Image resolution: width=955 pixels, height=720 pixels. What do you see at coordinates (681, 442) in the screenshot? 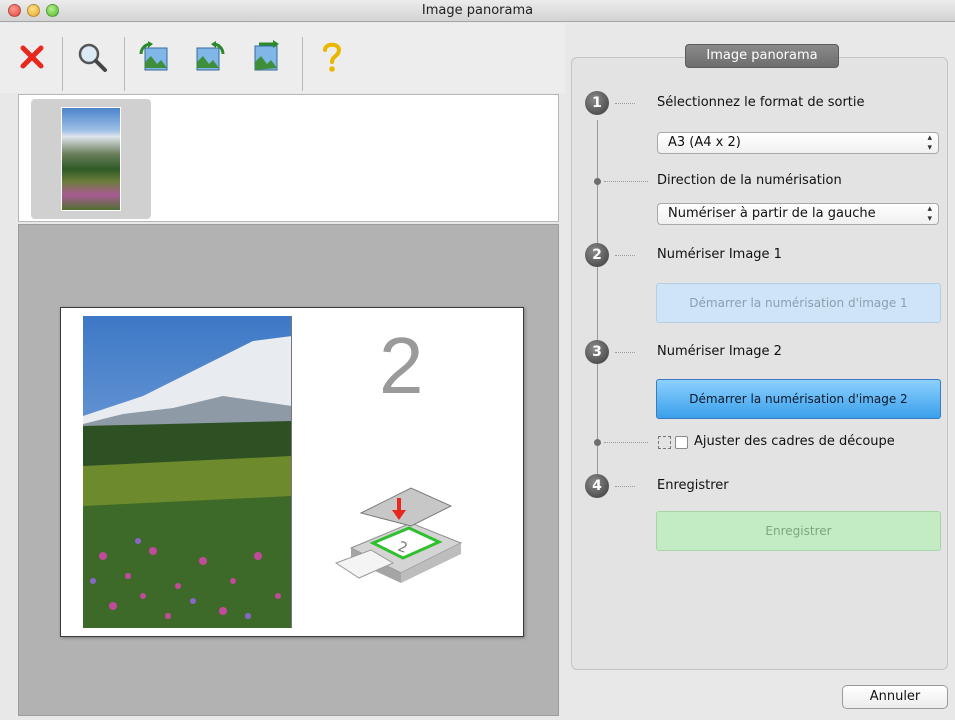
I see `adjust-crop-checkbox` at bounding box center [681, 442].